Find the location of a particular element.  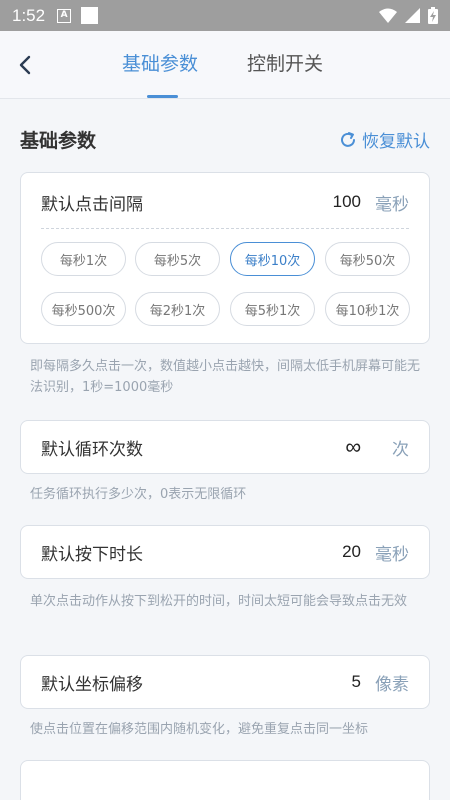

offset-card: 默认坐标偏移 5 像素 is located at coordinates (225, 682).